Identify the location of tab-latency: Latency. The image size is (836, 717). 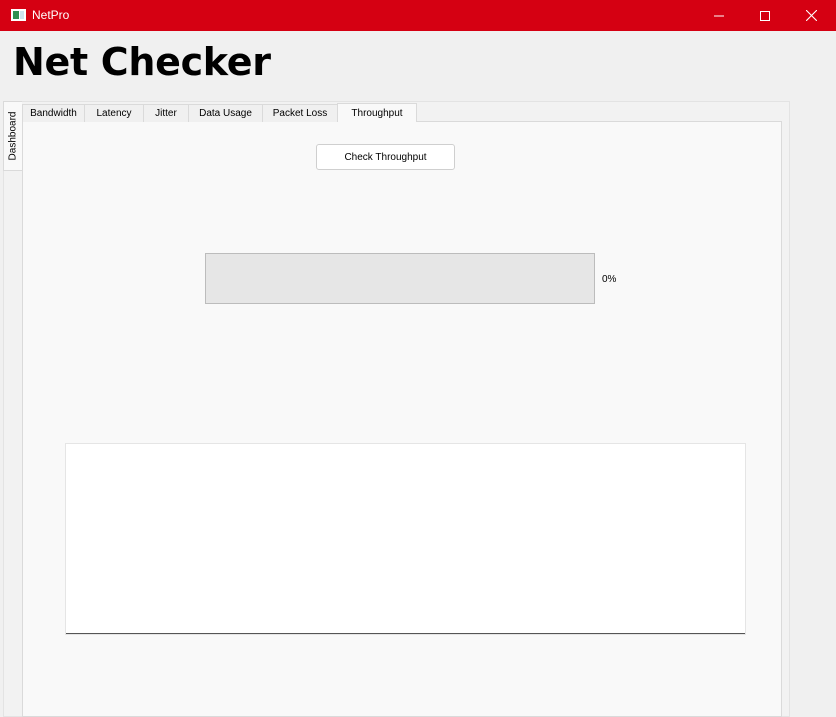
(114, 113).